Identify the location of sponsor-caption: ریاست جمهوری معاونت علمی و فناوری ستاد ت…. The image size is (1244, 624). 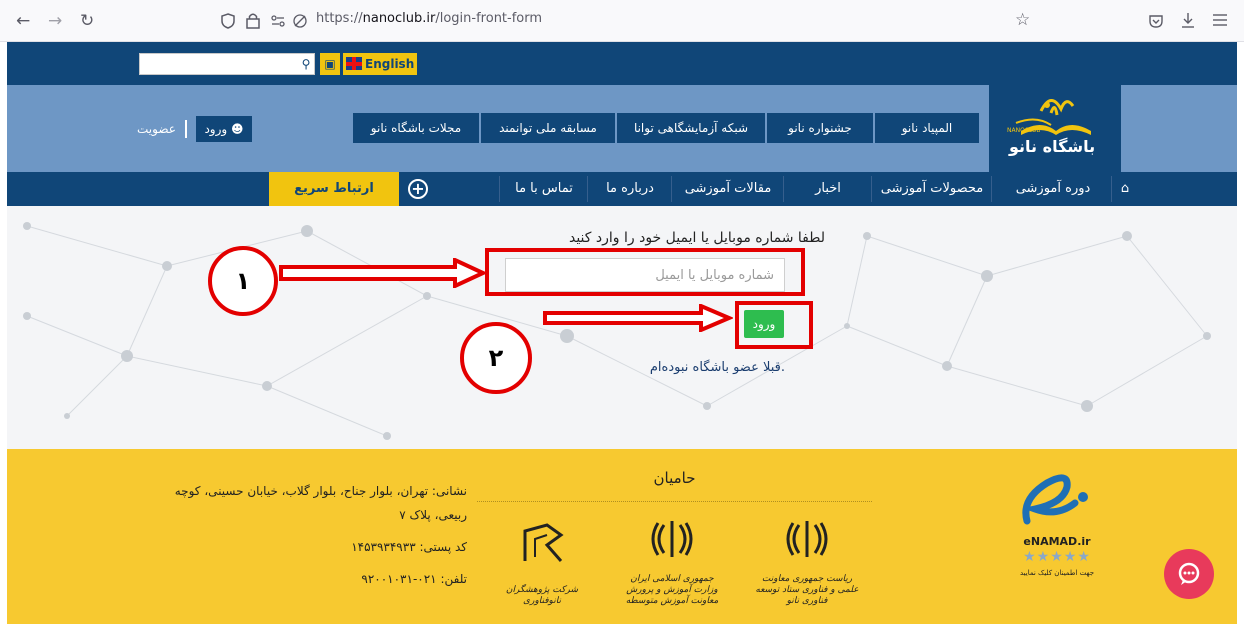
(807, 590).